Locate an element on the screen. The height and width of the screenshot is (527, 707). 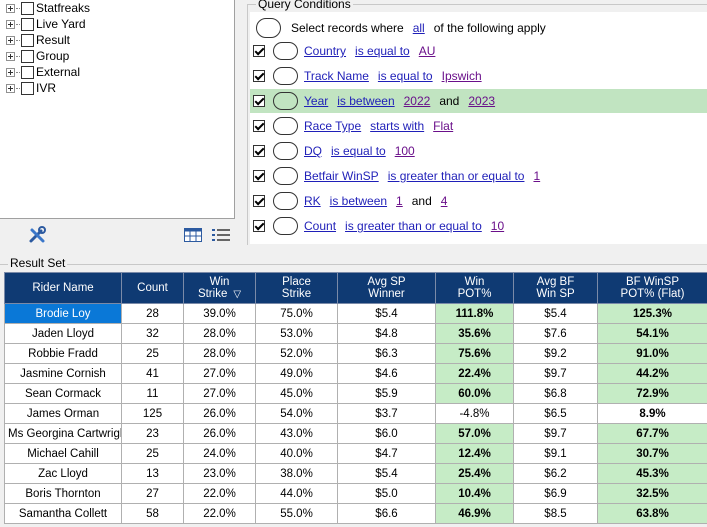
cell-bf-winsp-pot-flat: 44.2% is located at coordinates (652, 374).